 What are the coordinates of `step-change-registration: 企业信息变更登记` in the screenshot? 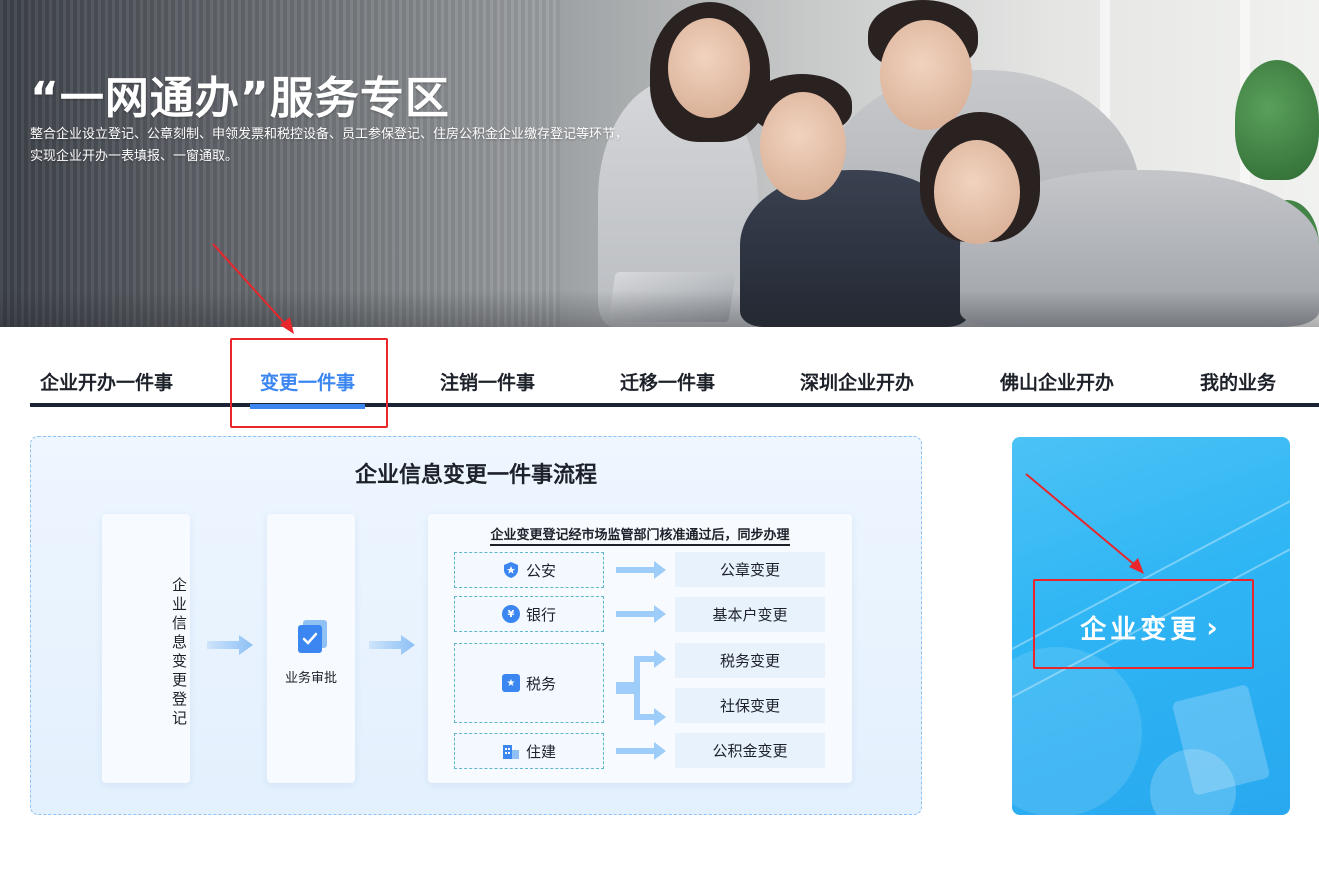 It's located at (146, 648).